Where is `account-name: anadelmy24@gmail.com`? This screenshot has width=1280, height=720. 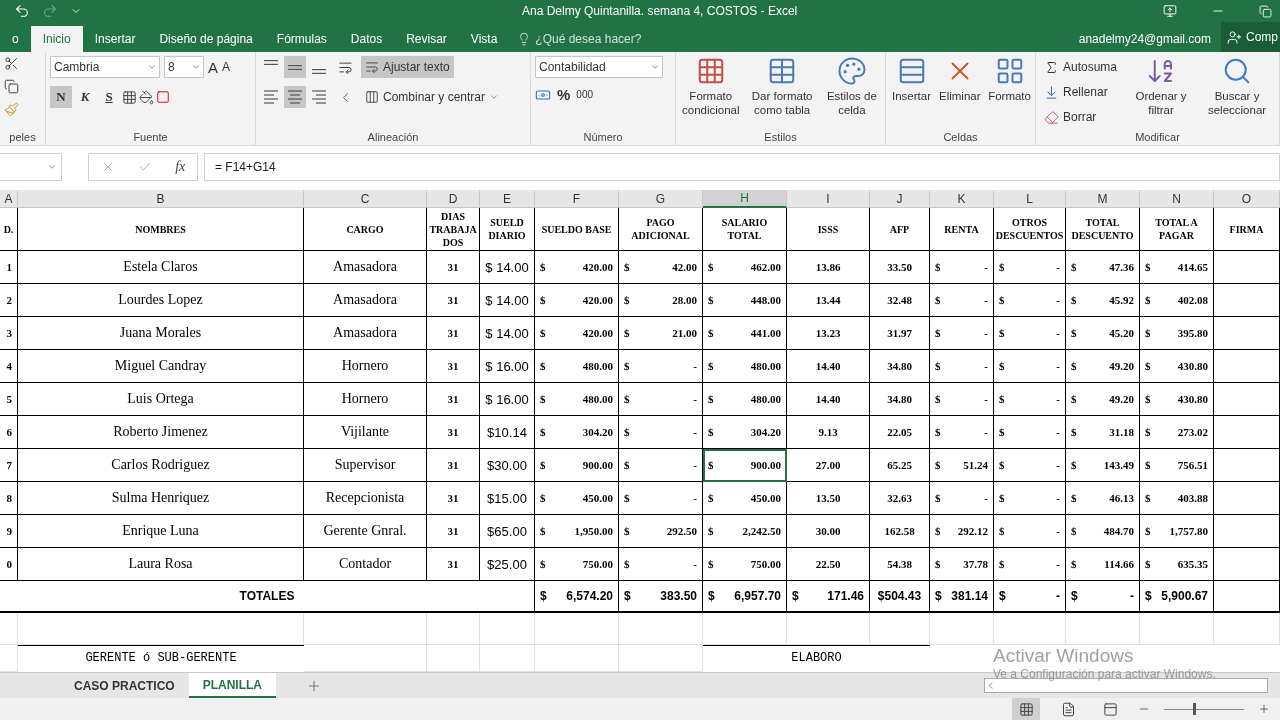
account-name: anadelmy24@gmail.com is located at coordinates (1149, 39).